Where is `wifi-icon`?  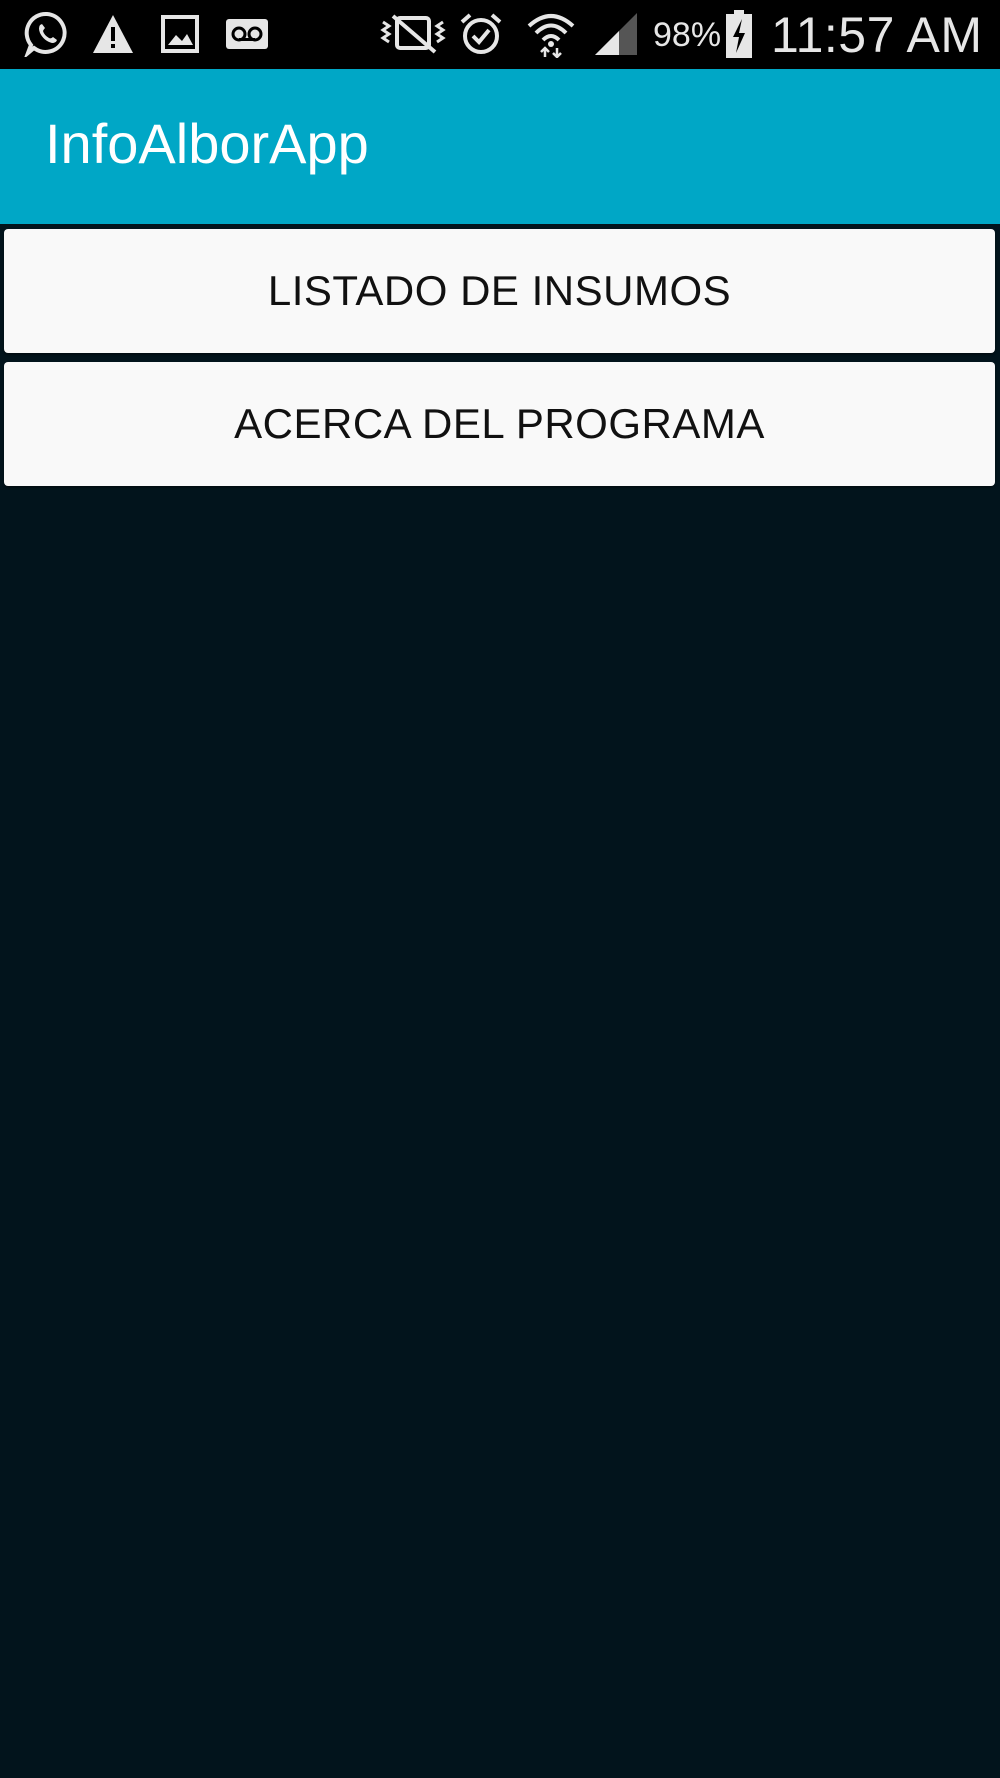 wifi-icon is located at coordinates (551, 34).